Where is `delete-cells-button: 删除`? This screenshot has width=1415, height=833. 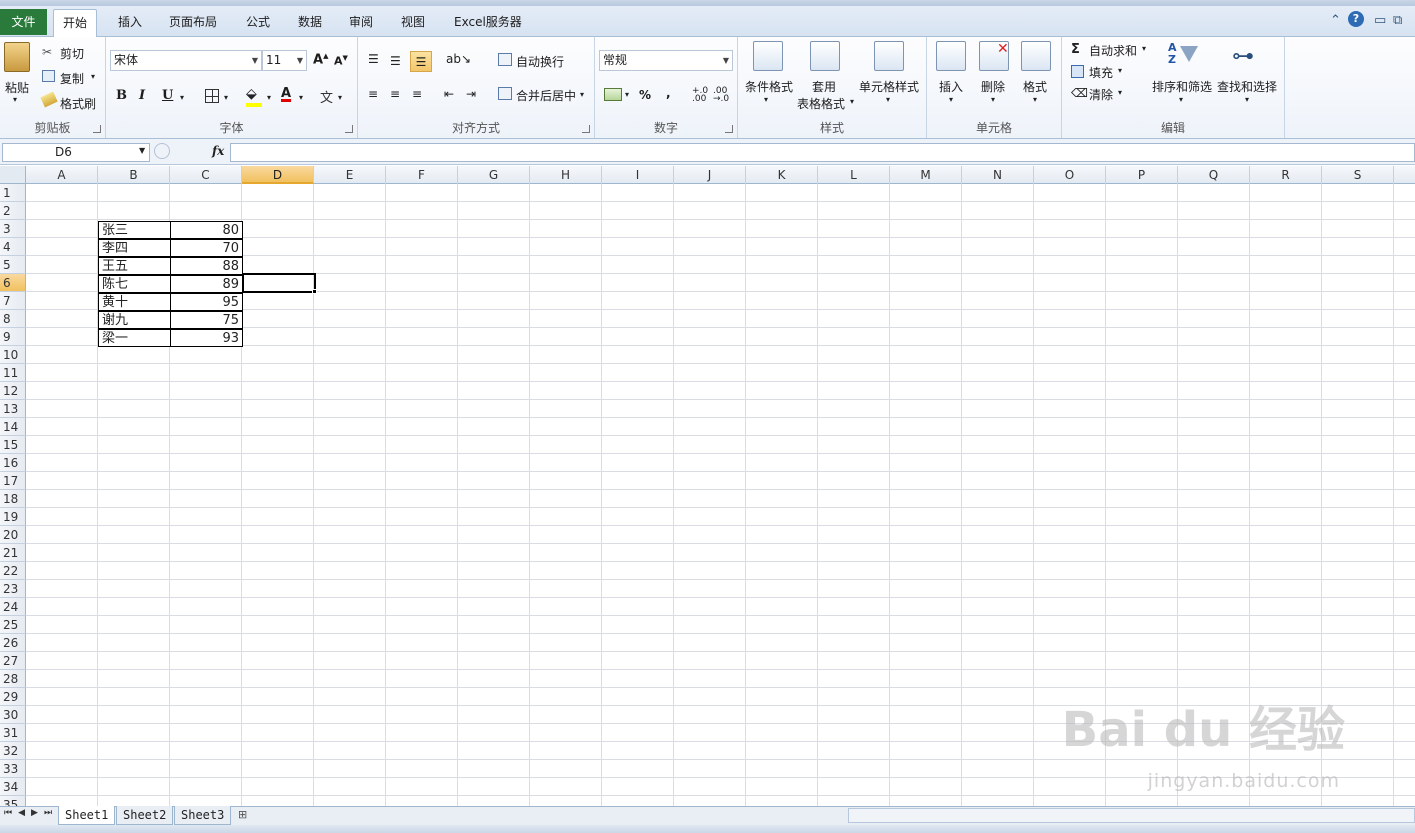
delete-cells-button: 删除 is located at coordinates (993, 86).